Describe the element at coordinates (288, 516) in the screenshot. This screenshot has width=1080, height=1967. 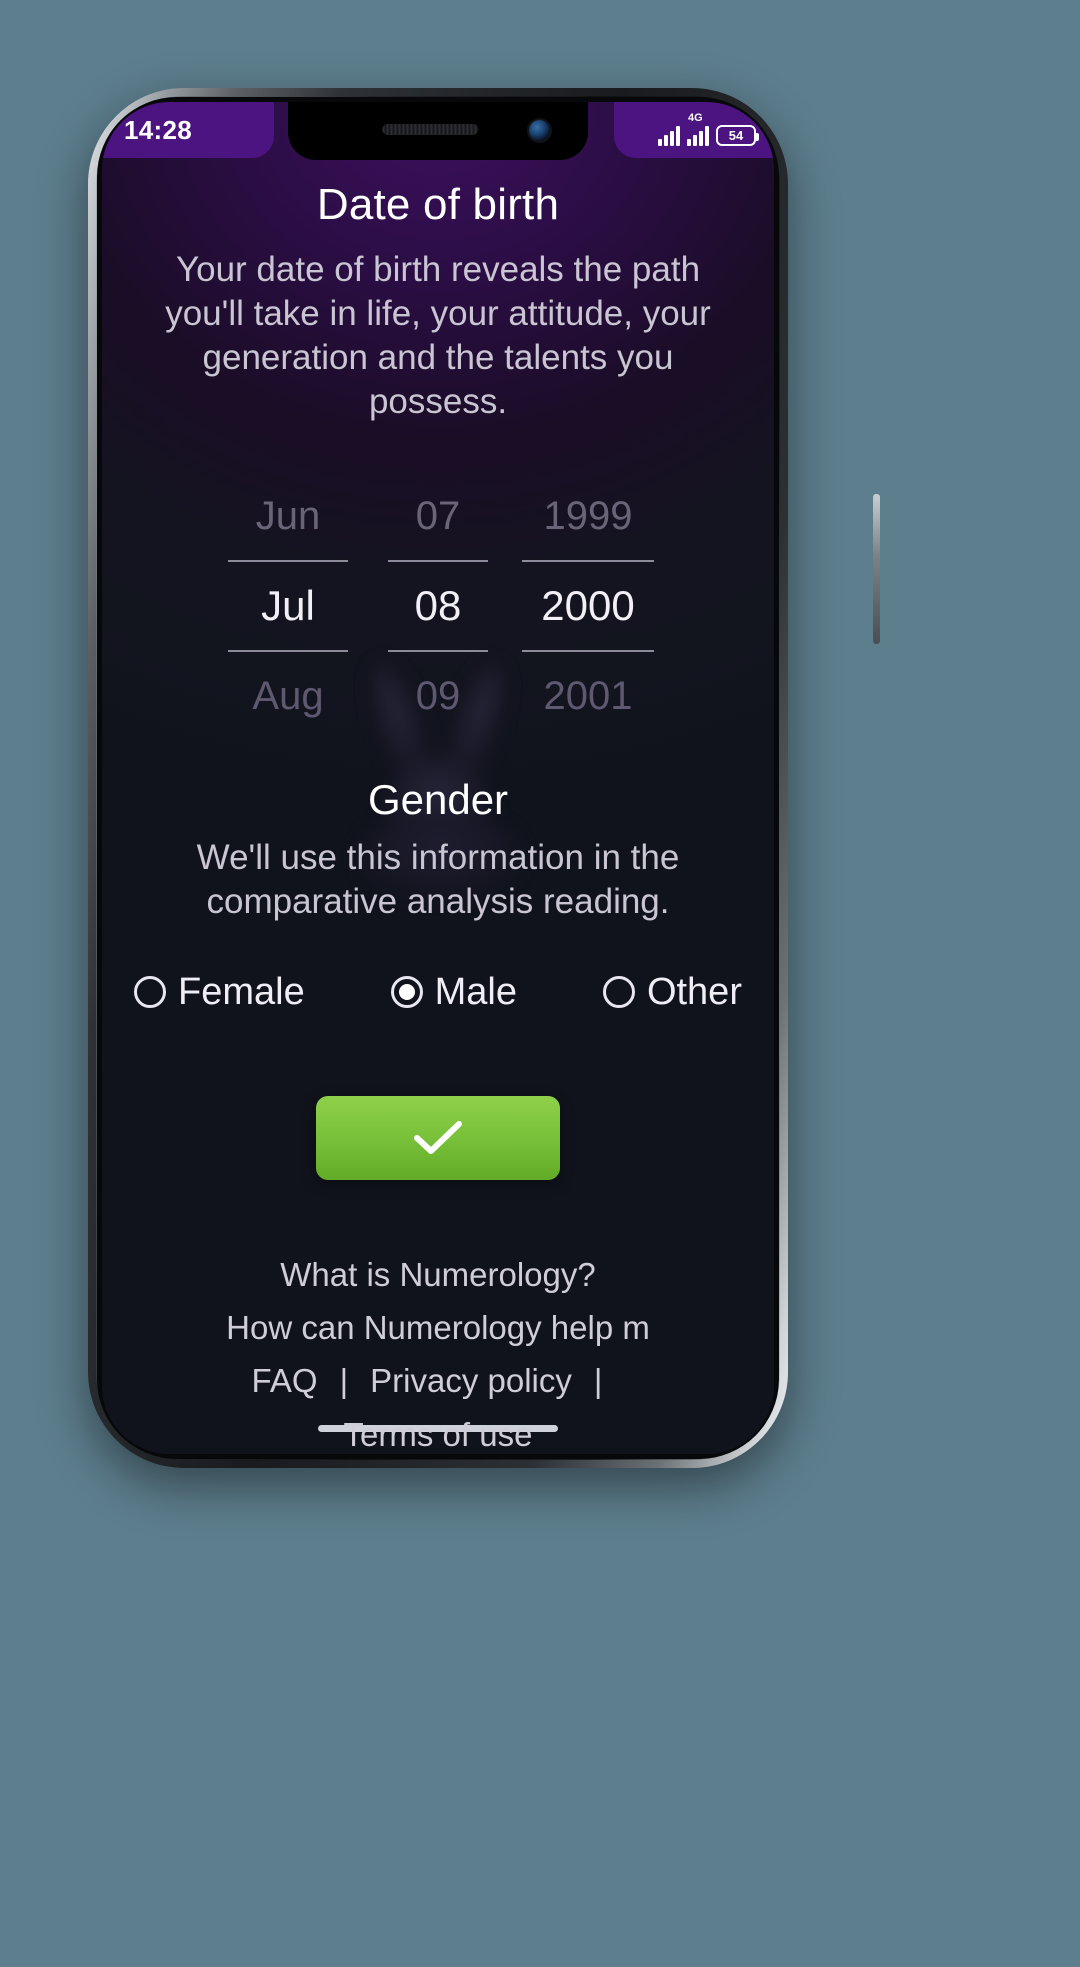
I see `month-previous-value: Jun` at that location.